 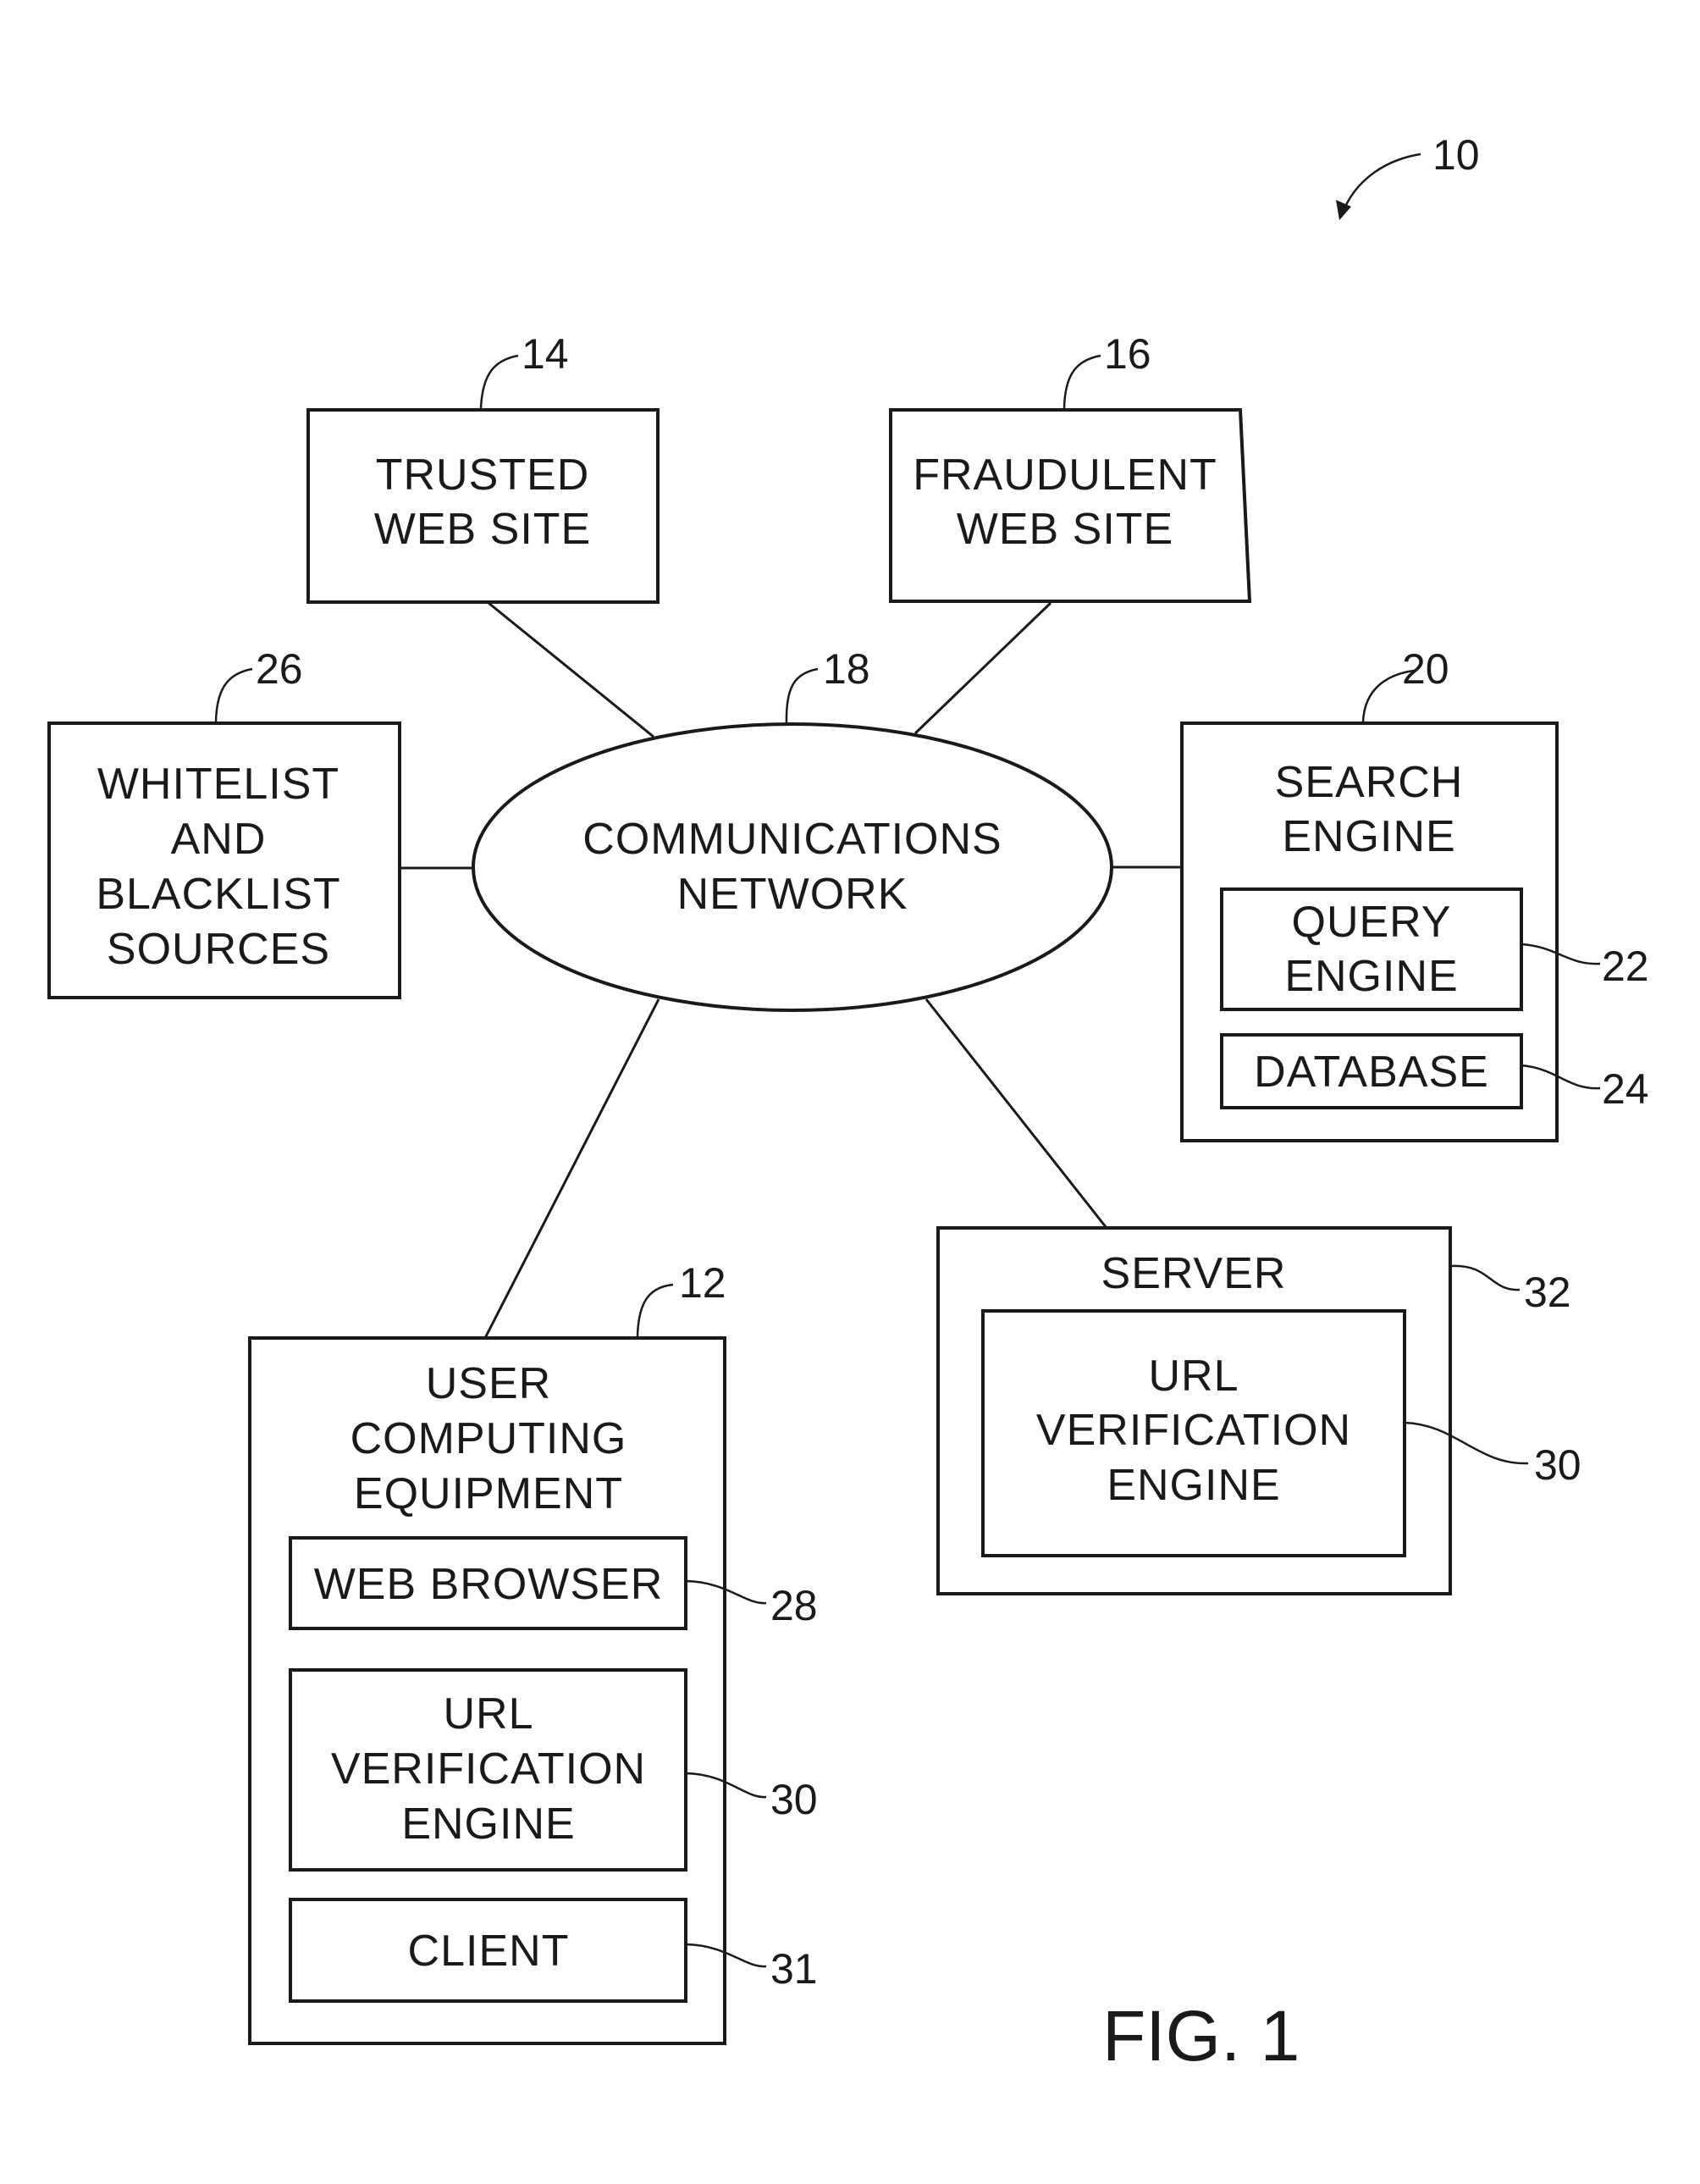 I want to click on user-ref: 12, so click(x=702, y=1283).